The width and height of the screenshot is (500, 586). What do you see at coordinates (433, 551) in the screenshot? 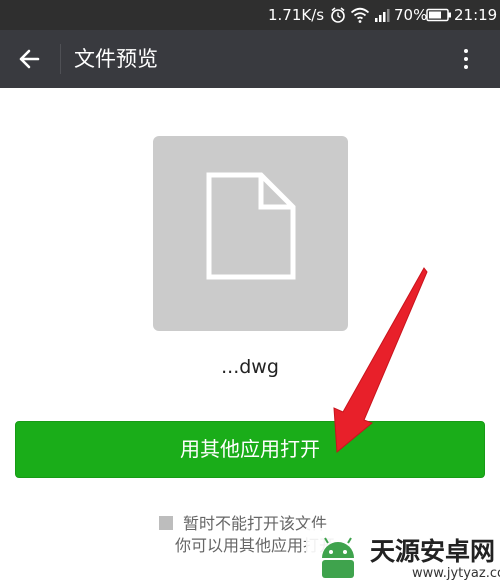
I see `watermark-text: 天源安卓网` at bounding box center [433, 551].